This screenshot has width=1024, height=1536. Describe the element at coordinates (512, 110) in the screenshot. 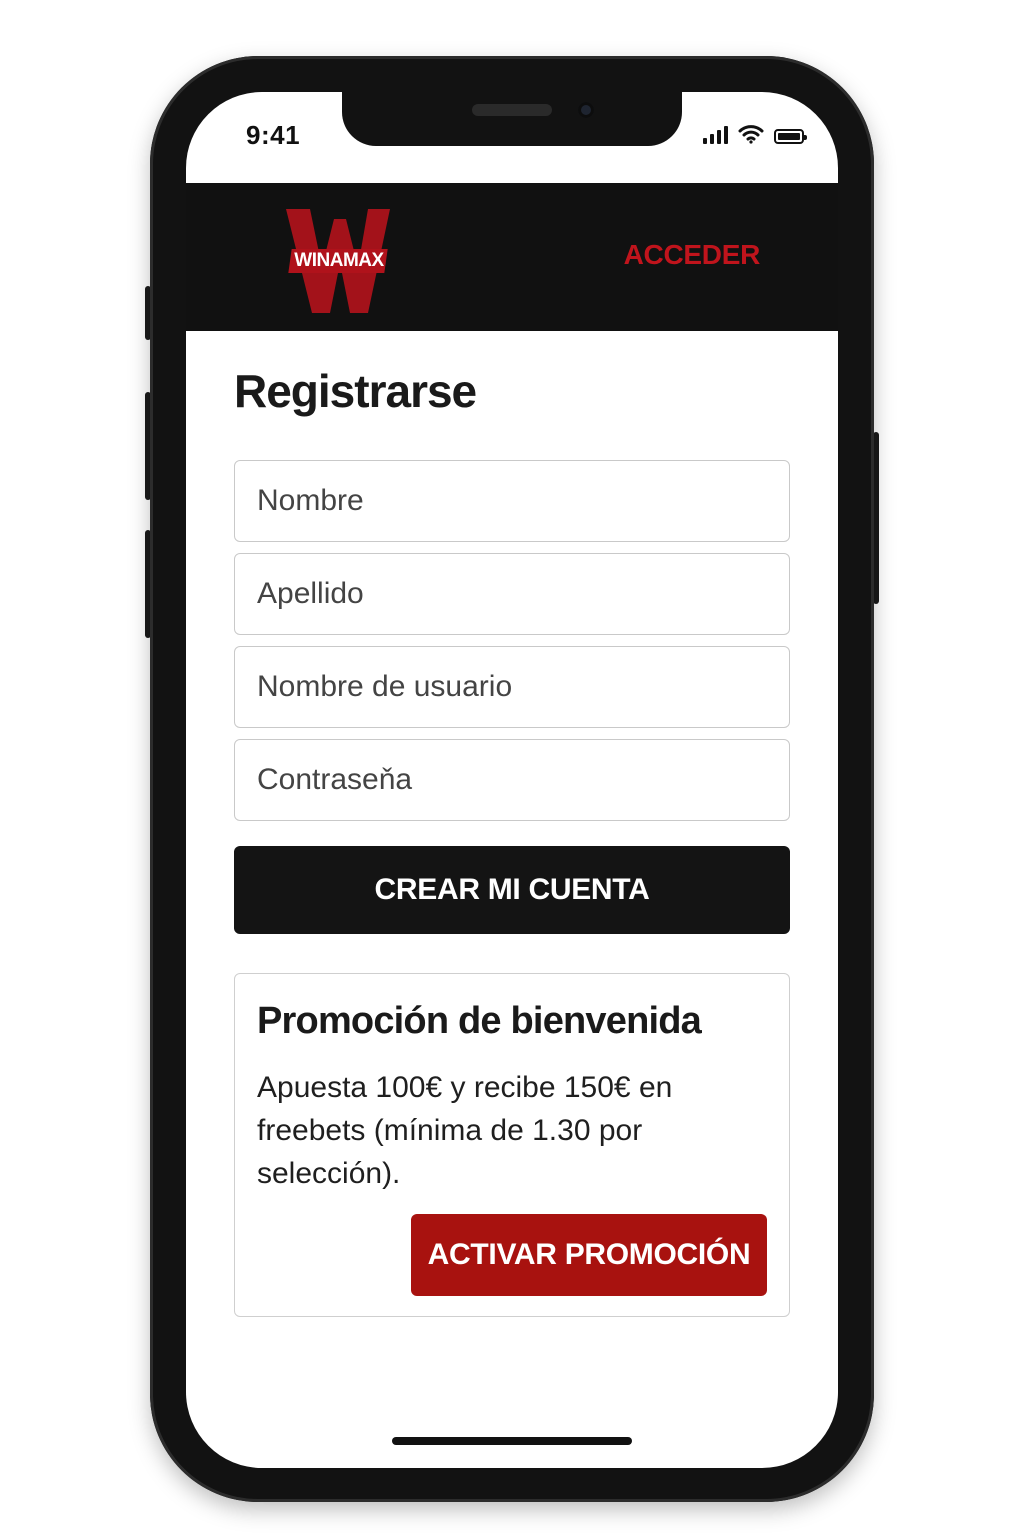

I see `speaker-grille` at that location.